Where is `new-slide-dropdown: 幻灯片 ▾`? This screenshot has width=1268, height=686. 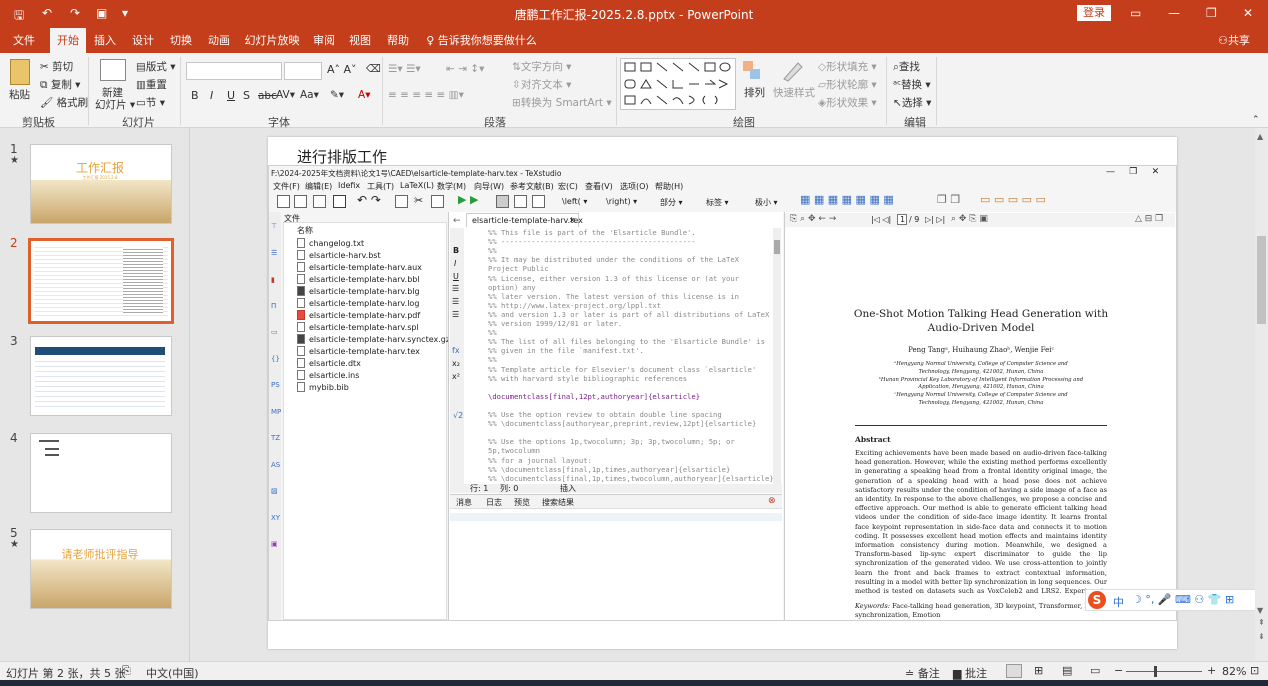
new-slide-dropdown: 幻灯片 ▾ is located at coordinates (115, 104).